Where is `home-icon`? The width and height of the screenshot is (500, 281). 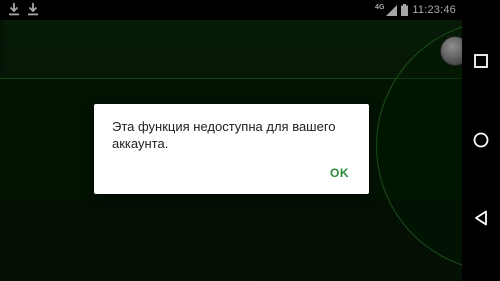
home-icon is located at coordinates (481, 140).